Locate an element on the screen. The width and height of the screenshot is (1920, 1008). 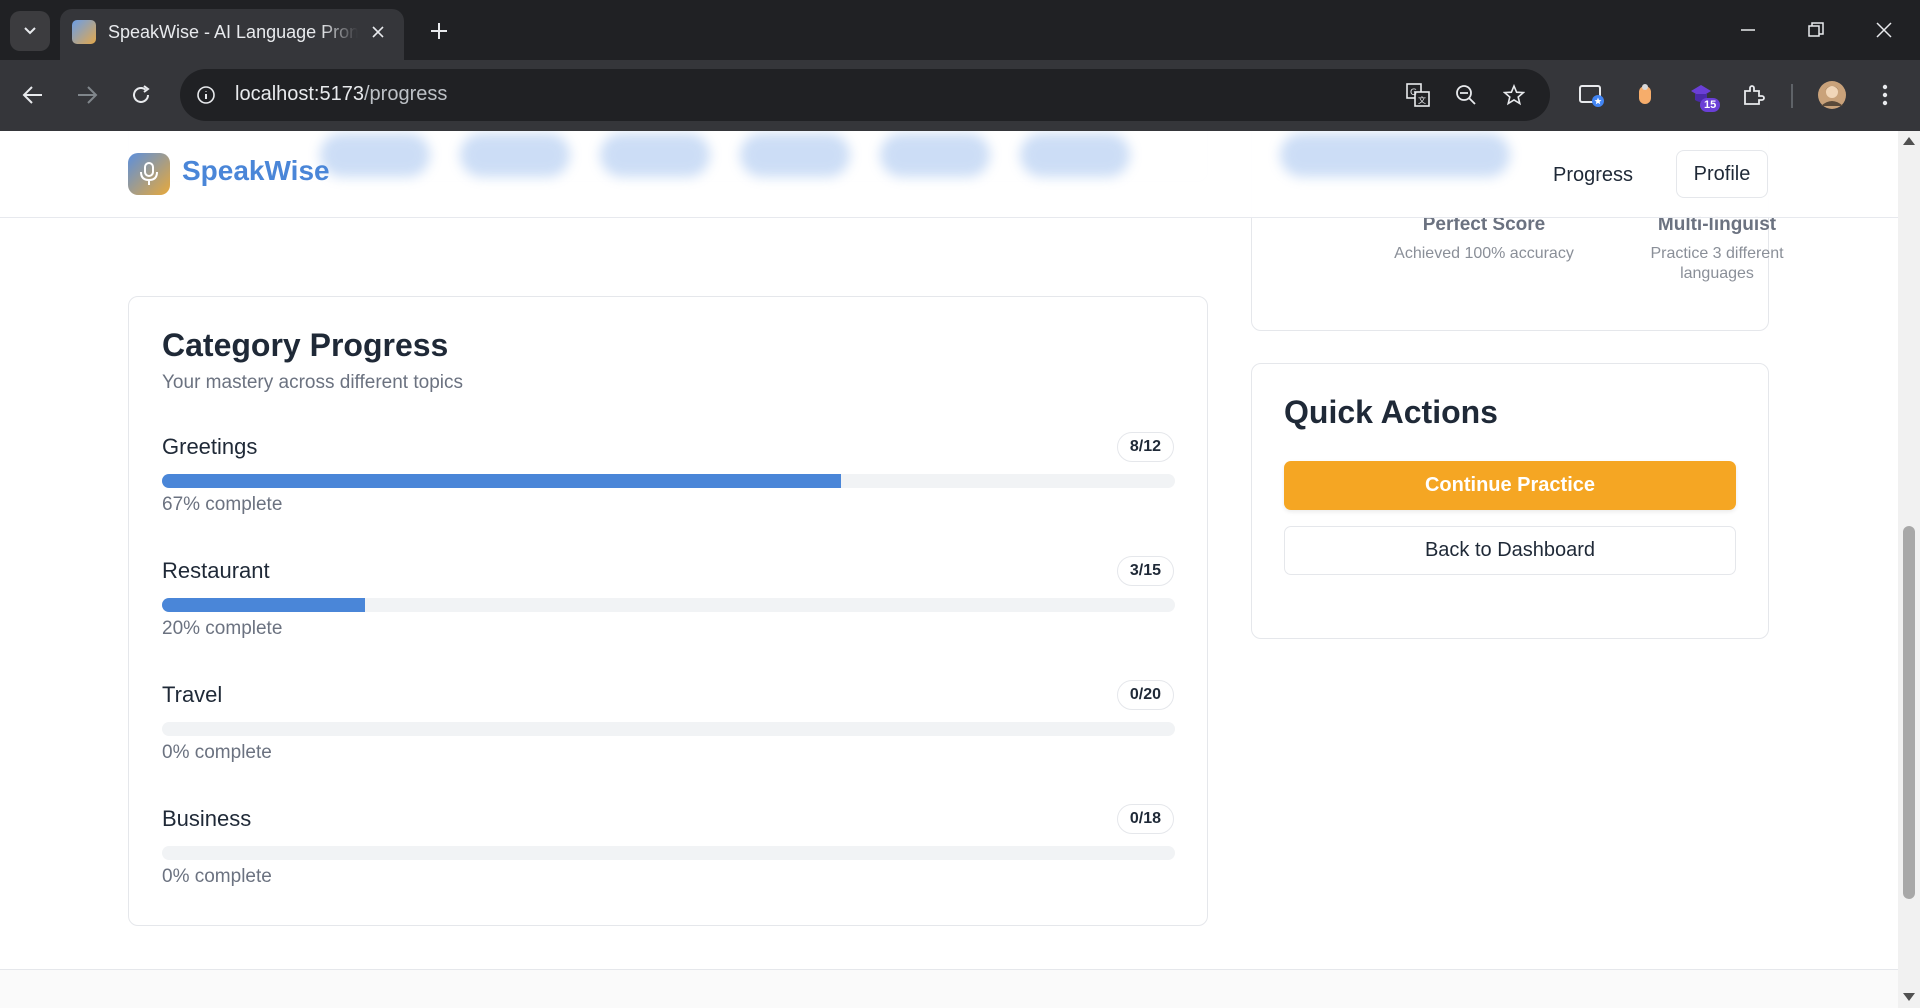
category-count-badge: 3/15 is located at coordinates (1145, 571).